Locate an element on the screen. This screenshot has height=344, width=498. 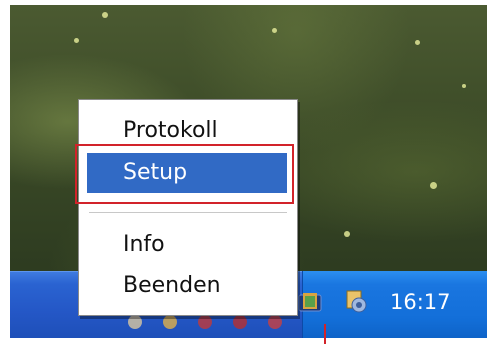
menu-item-label: Setup is located at coordinates (155, 172).